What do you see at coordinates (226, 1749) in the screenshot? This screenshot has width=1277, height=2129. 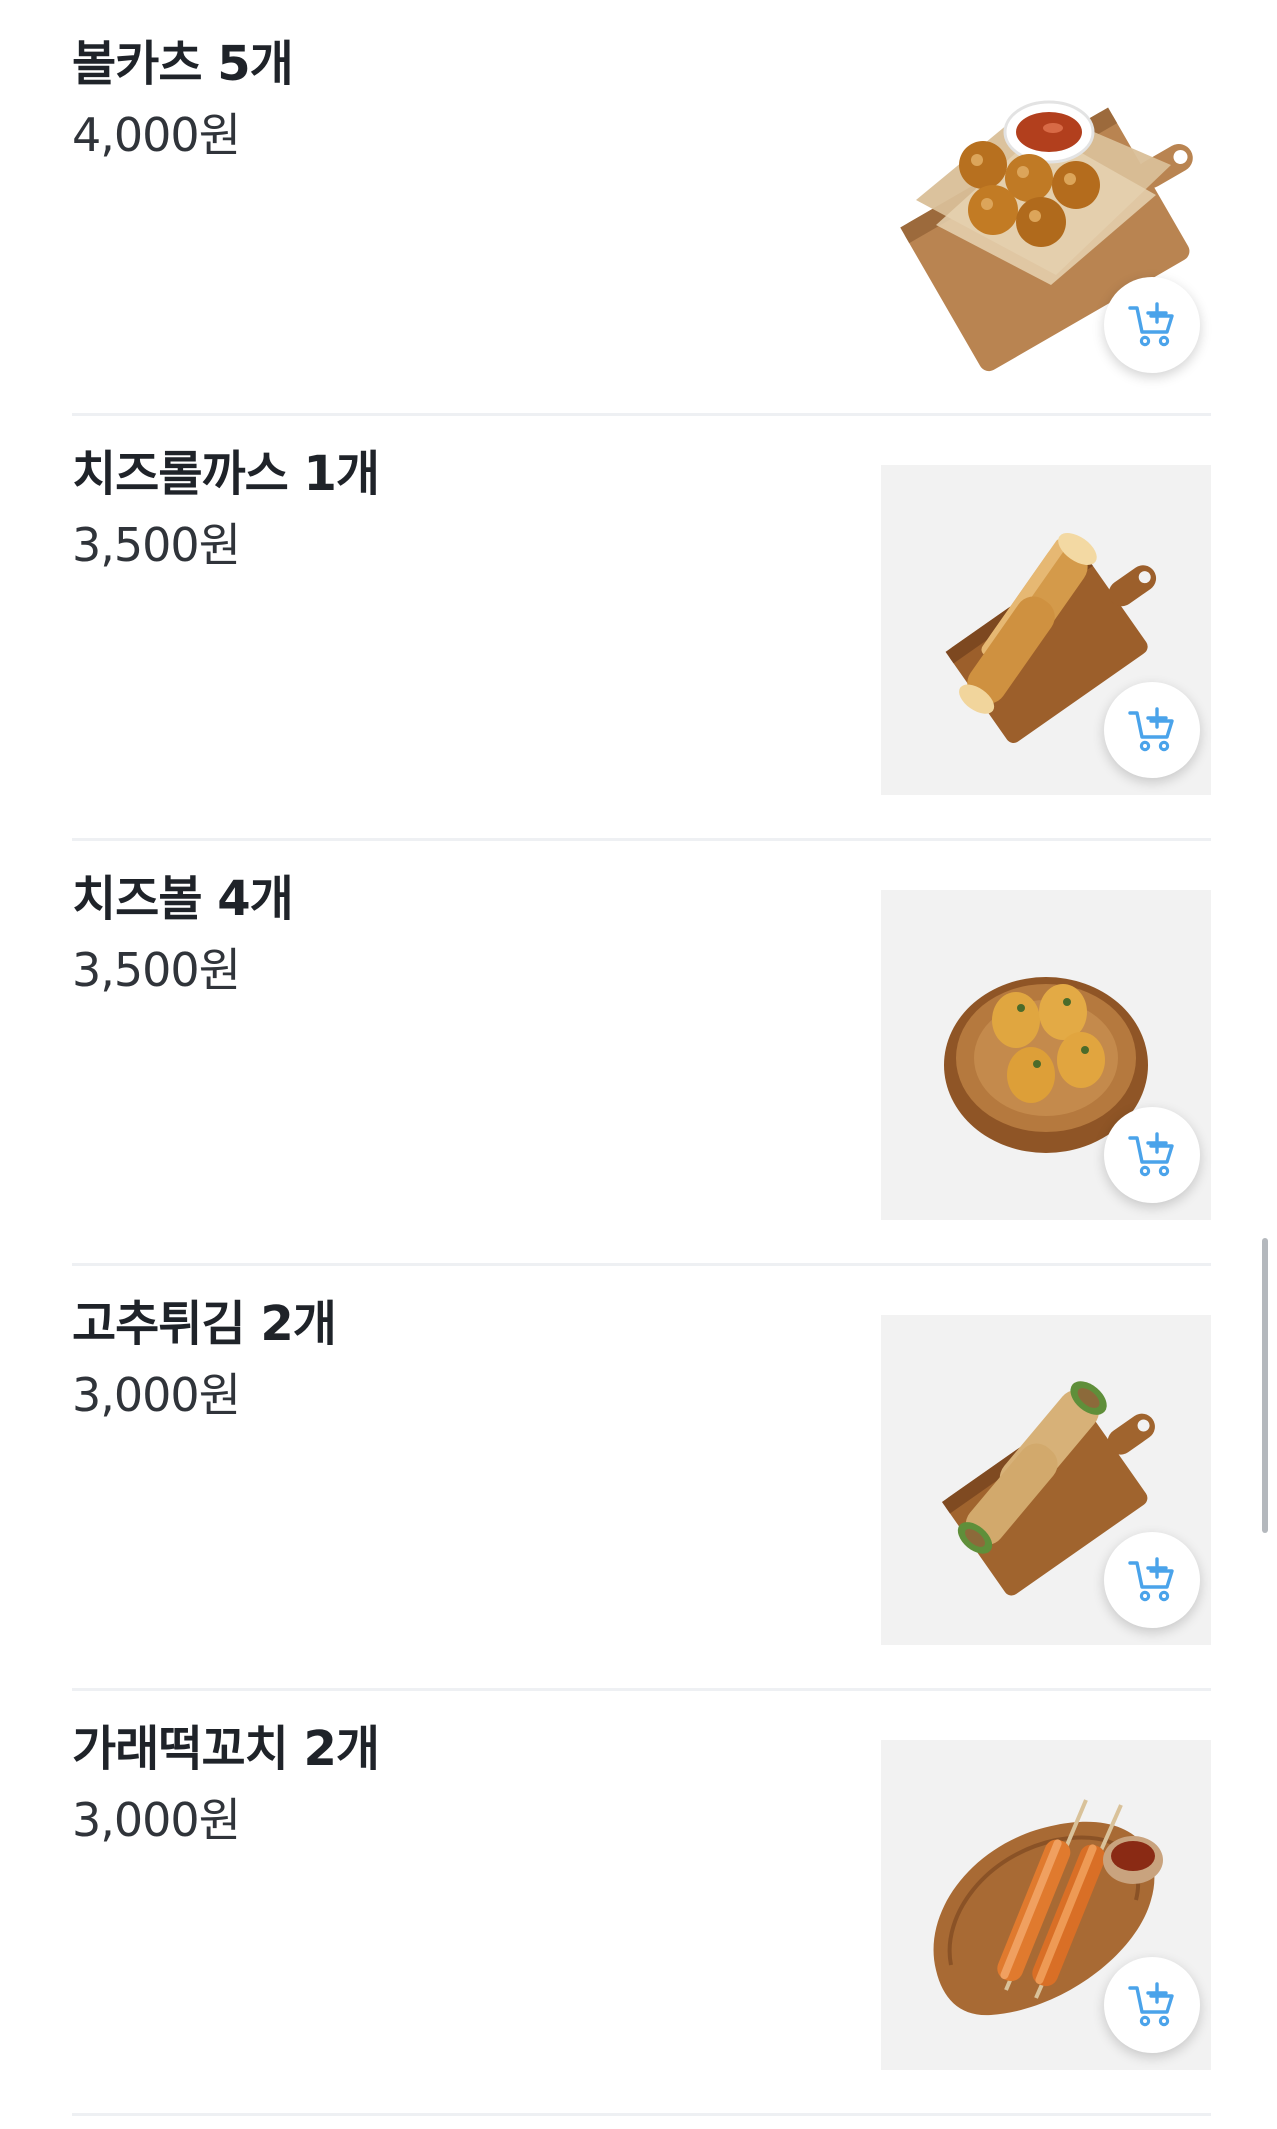 I see `menu-item-name: 가래떡꼬치 2개` at bounding box center [226, 1749].